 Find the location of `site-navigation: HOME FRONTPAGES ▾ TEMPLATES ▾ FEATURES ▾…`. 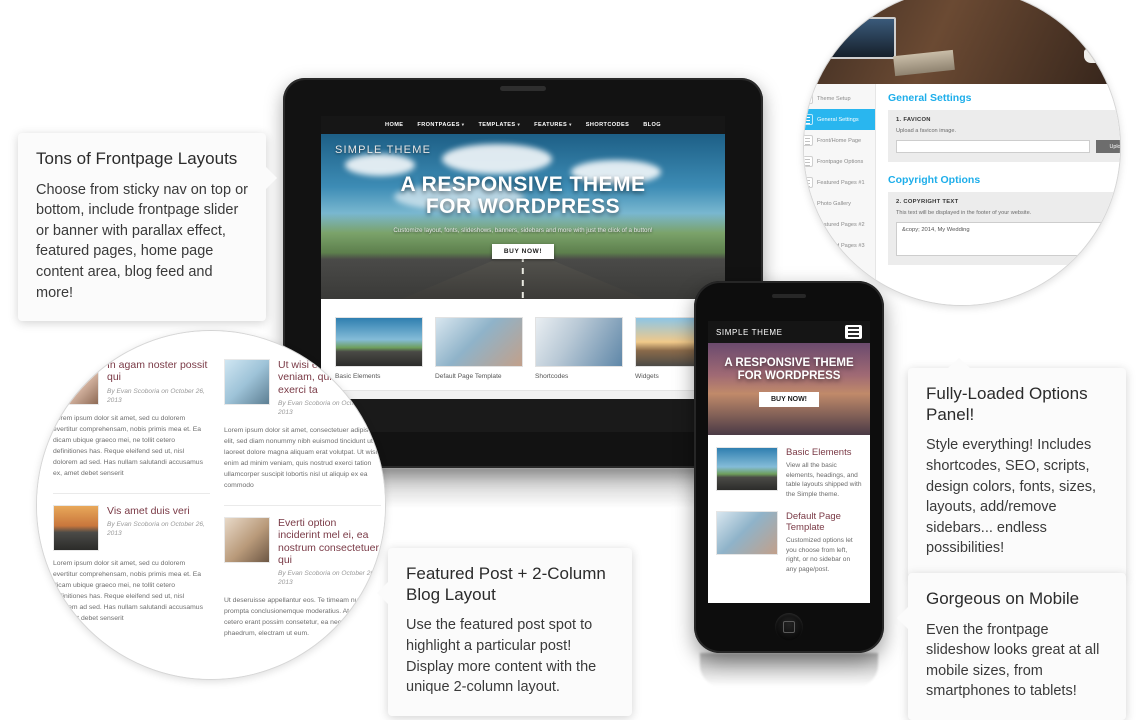

site-navigation: HOME FRONTPAGES ▾ TEMPLATES ▾ FEATURES ▾… is located at coordinates (523, 125).